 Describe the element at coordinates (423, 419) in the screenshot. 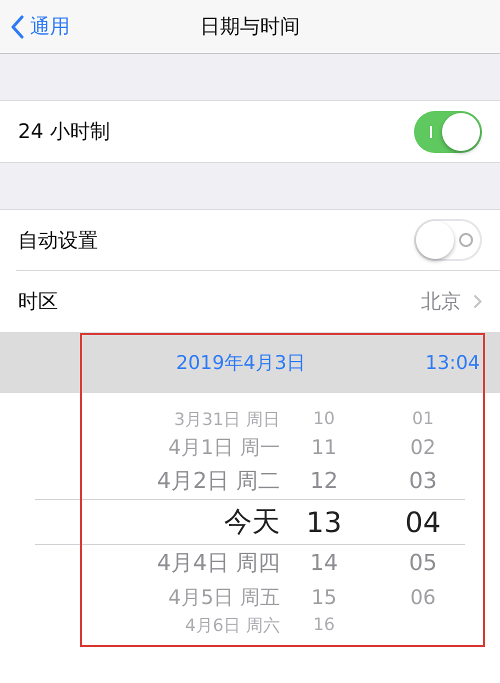

I see `picker-minute: 01` at that location.